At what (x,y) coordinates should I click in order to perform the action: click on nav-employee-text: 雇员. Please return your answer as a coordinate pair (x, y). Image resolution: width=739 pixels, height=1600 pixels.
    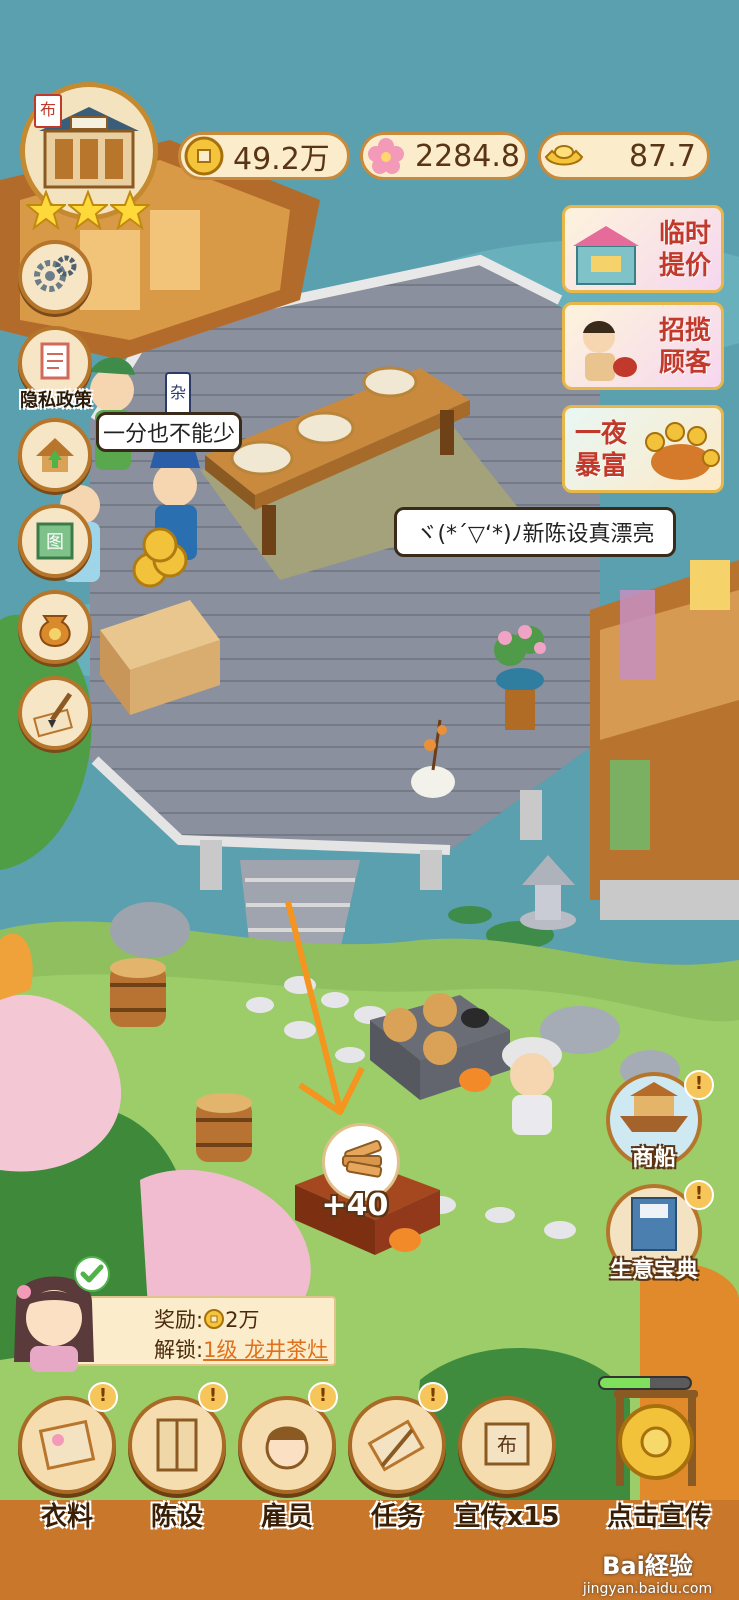
    Looking at the image, I should click on (286, 1517).